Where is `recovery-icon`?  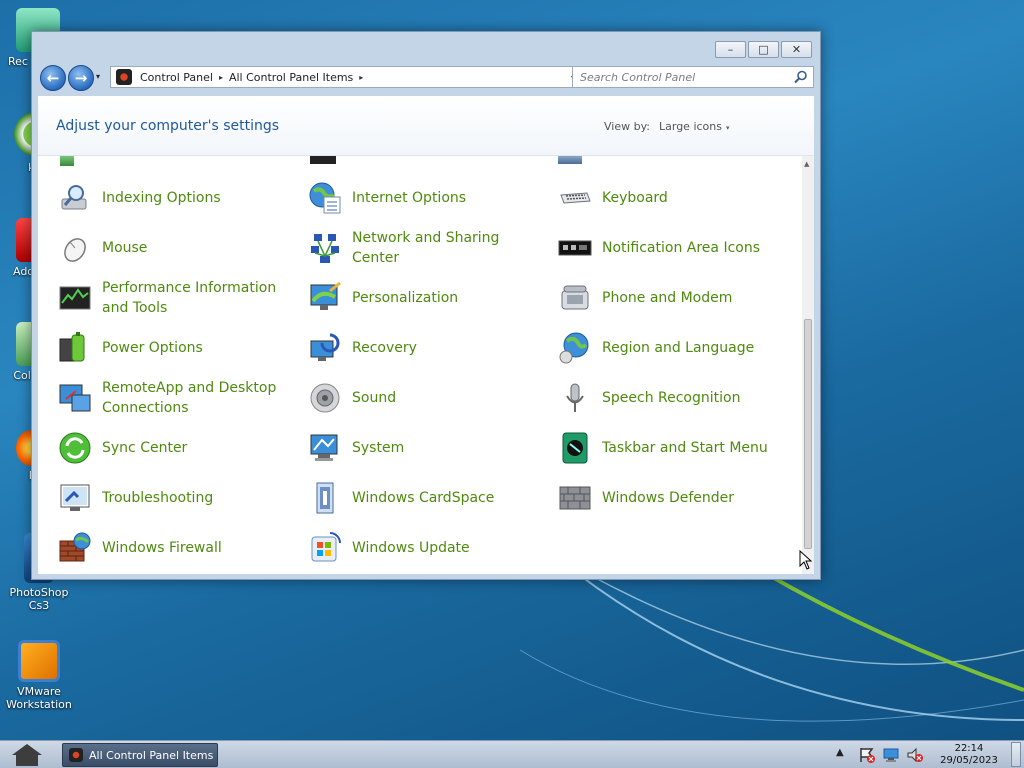 recovery-icon is located at coordinates (325, 347).